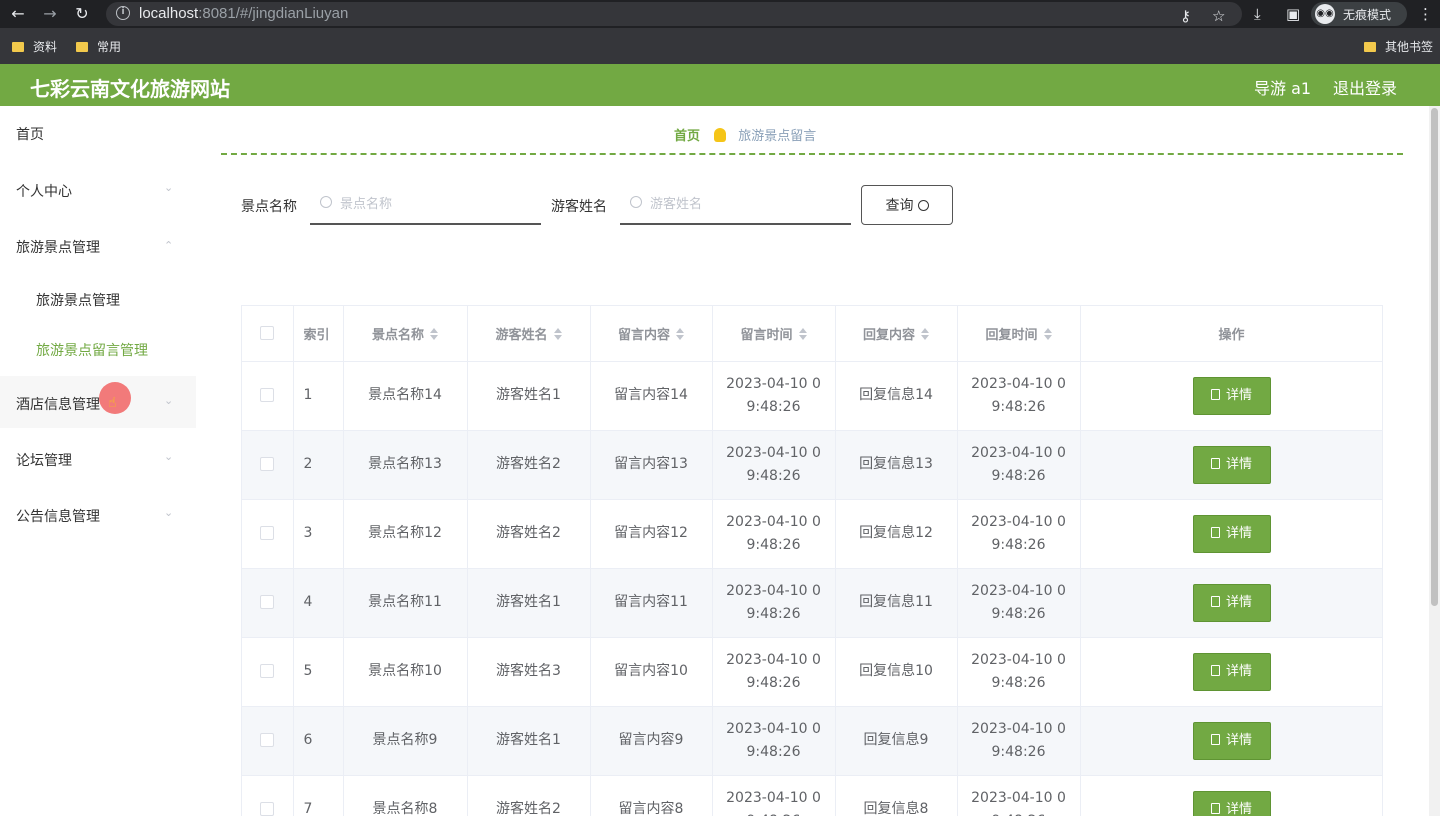 This screenshot has height=816, width=1440. What do you see at coordinates (896, 334) in the screenshot?
I see `column-header-reply: 回复内容` at bounding box center [896, 334].